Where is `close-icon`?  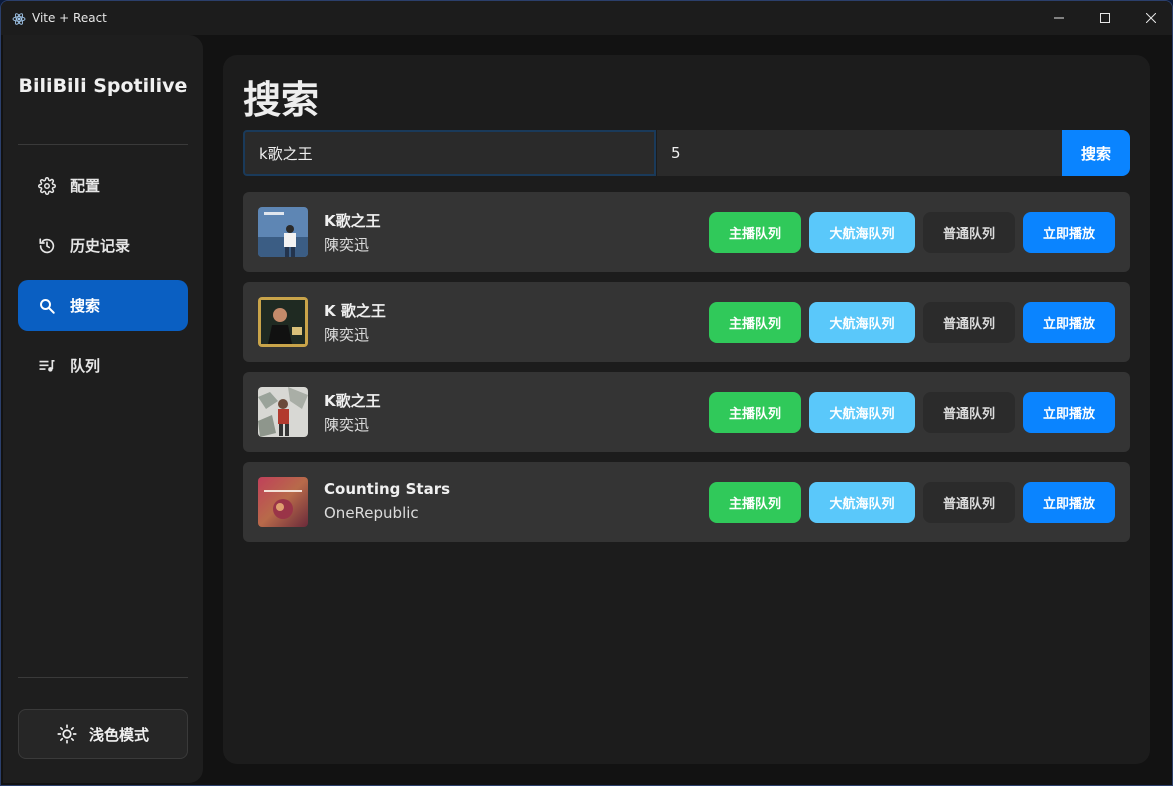 close-icon is located at coordinates (1151, 18).